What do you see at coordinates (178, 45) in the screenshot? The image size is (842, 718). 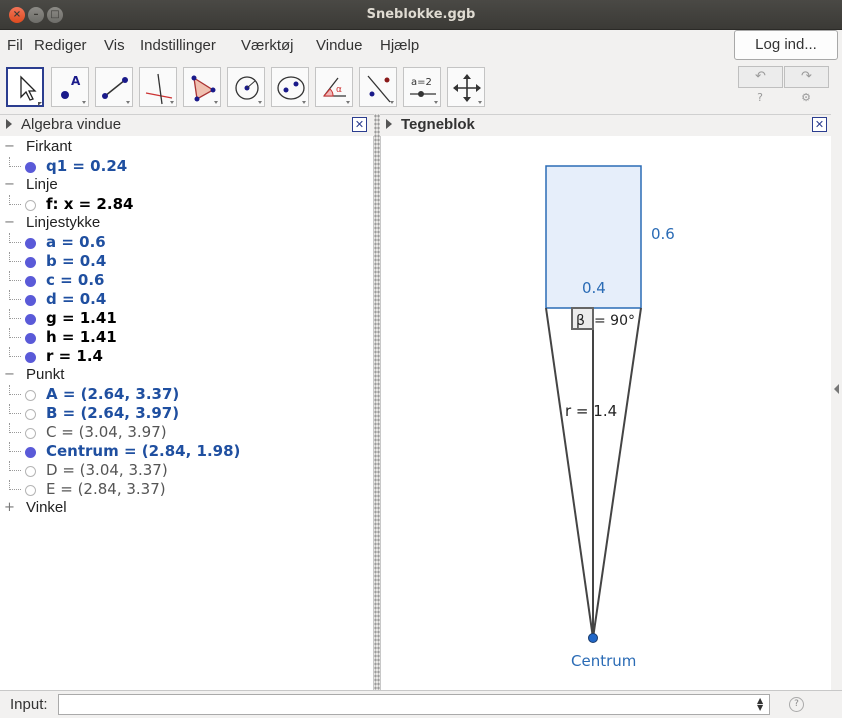 I see `menu-indstillinger: Indstillinger` at bounding box center [178, 45].